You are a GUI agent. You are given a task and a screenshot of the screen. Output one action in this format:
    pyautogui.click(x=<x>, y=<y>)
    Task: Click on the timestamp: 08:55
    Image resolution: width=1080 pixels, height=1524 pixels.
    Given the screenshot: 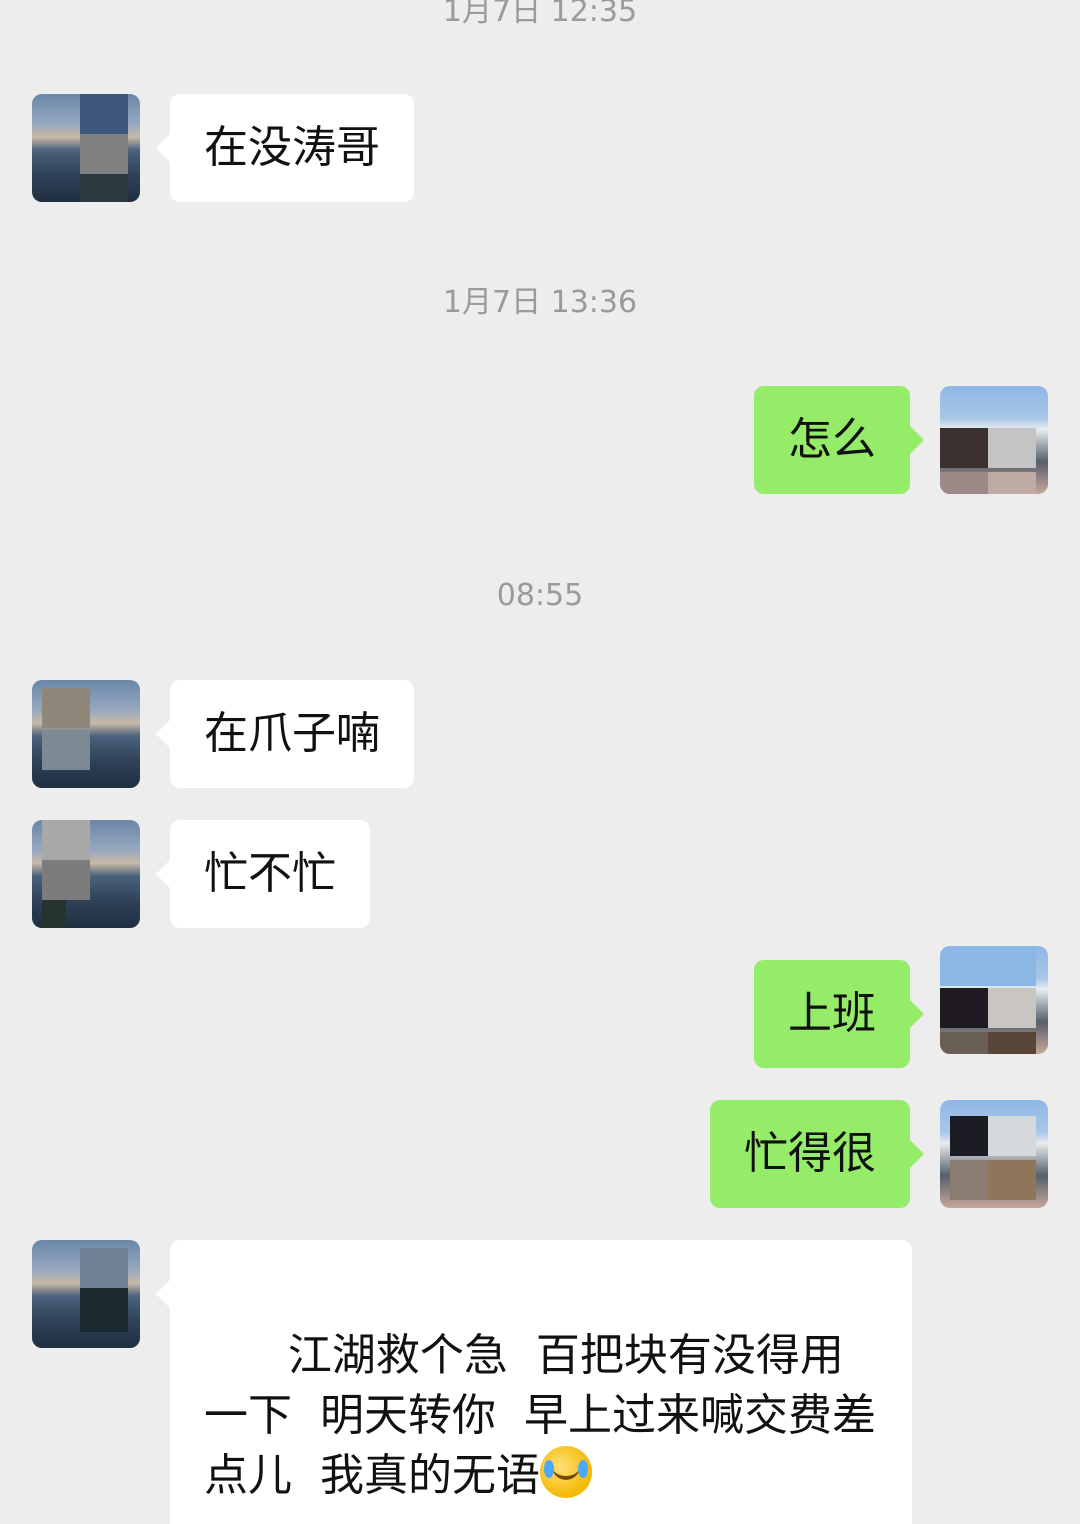 What is the action you would take?
    pyautogui.click(x=540, y=595)
    